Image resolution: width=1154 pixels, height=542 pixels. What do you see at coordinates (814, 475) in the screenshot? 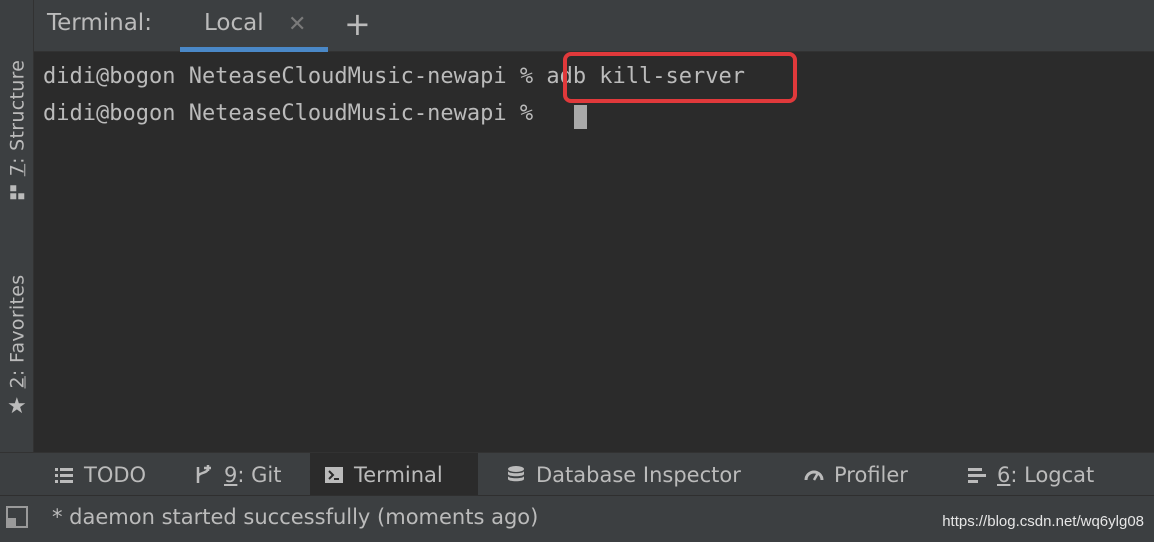
I see `gauge-icon` at bounding box center [814, 475].